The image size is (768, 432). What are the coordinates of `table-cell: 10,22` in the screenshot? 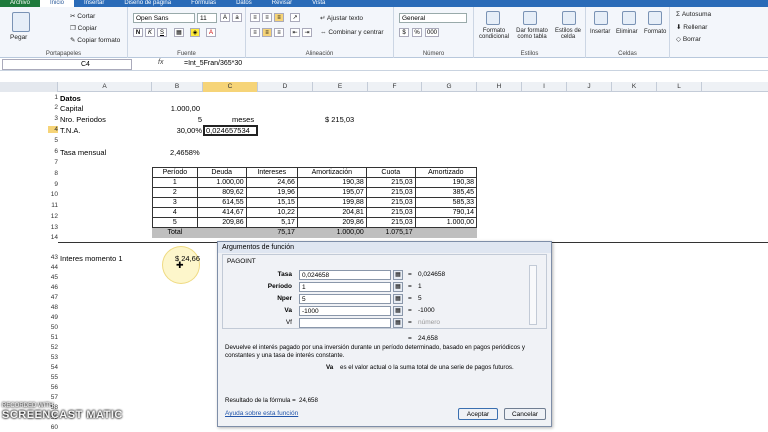 It's located at (271, 212).